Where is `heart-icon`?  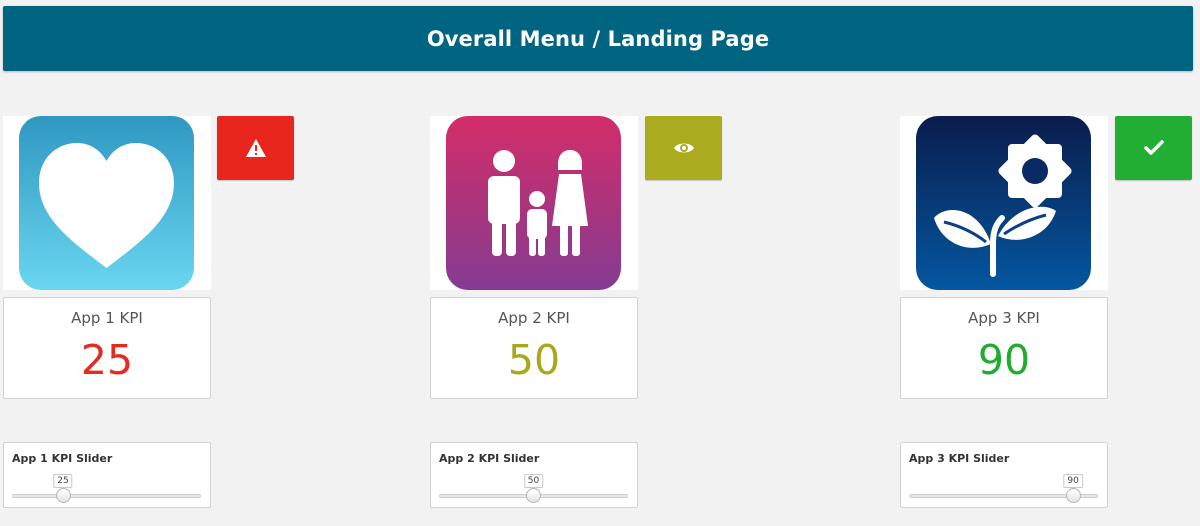 heart-icon is located at coordinates (106, 203).